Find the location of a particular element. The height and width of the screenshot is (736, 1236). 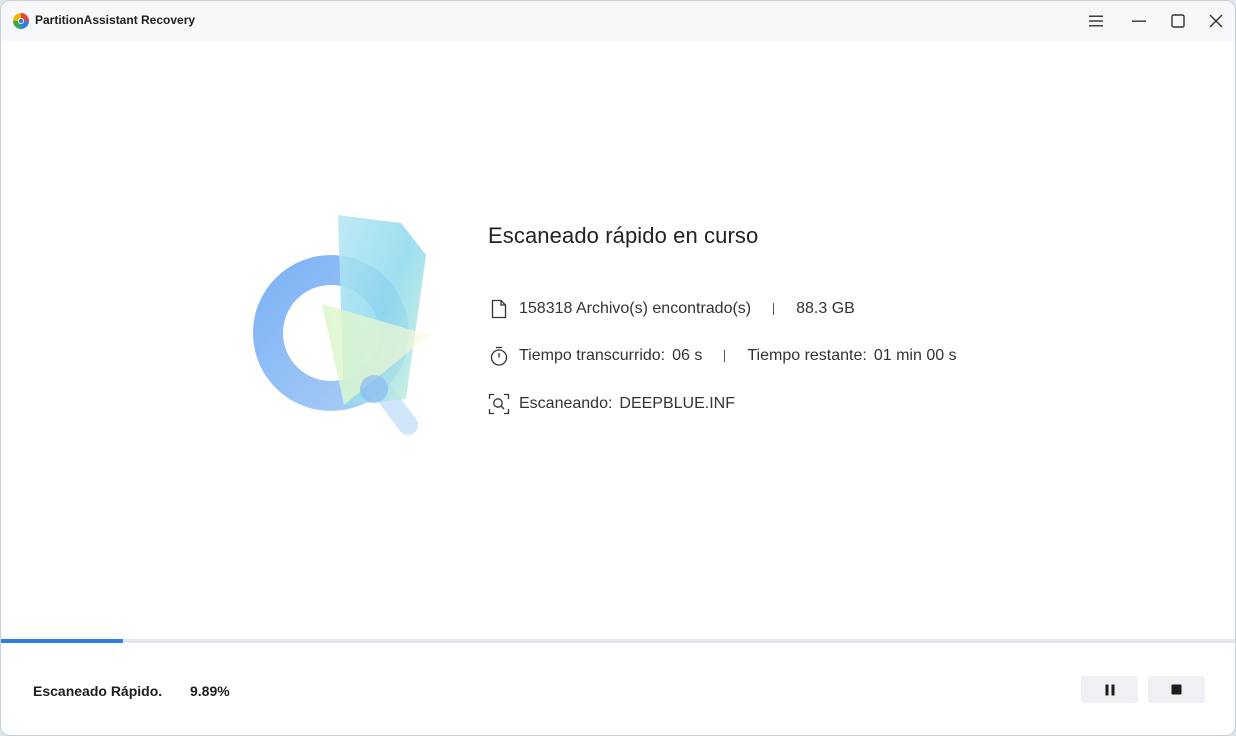

maximize-button is located at coordinates (1178, 21).